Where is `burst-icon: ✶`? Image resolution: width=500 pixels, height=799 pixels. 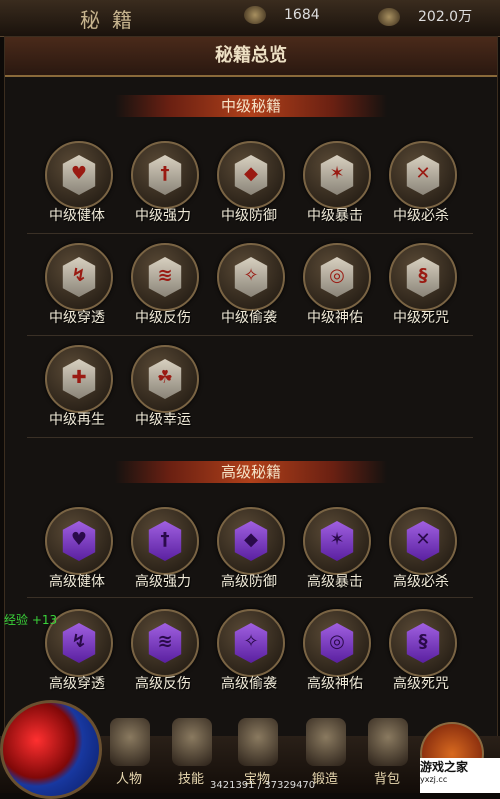 burst-icon: ✶ is located at coordinates (337, 175).